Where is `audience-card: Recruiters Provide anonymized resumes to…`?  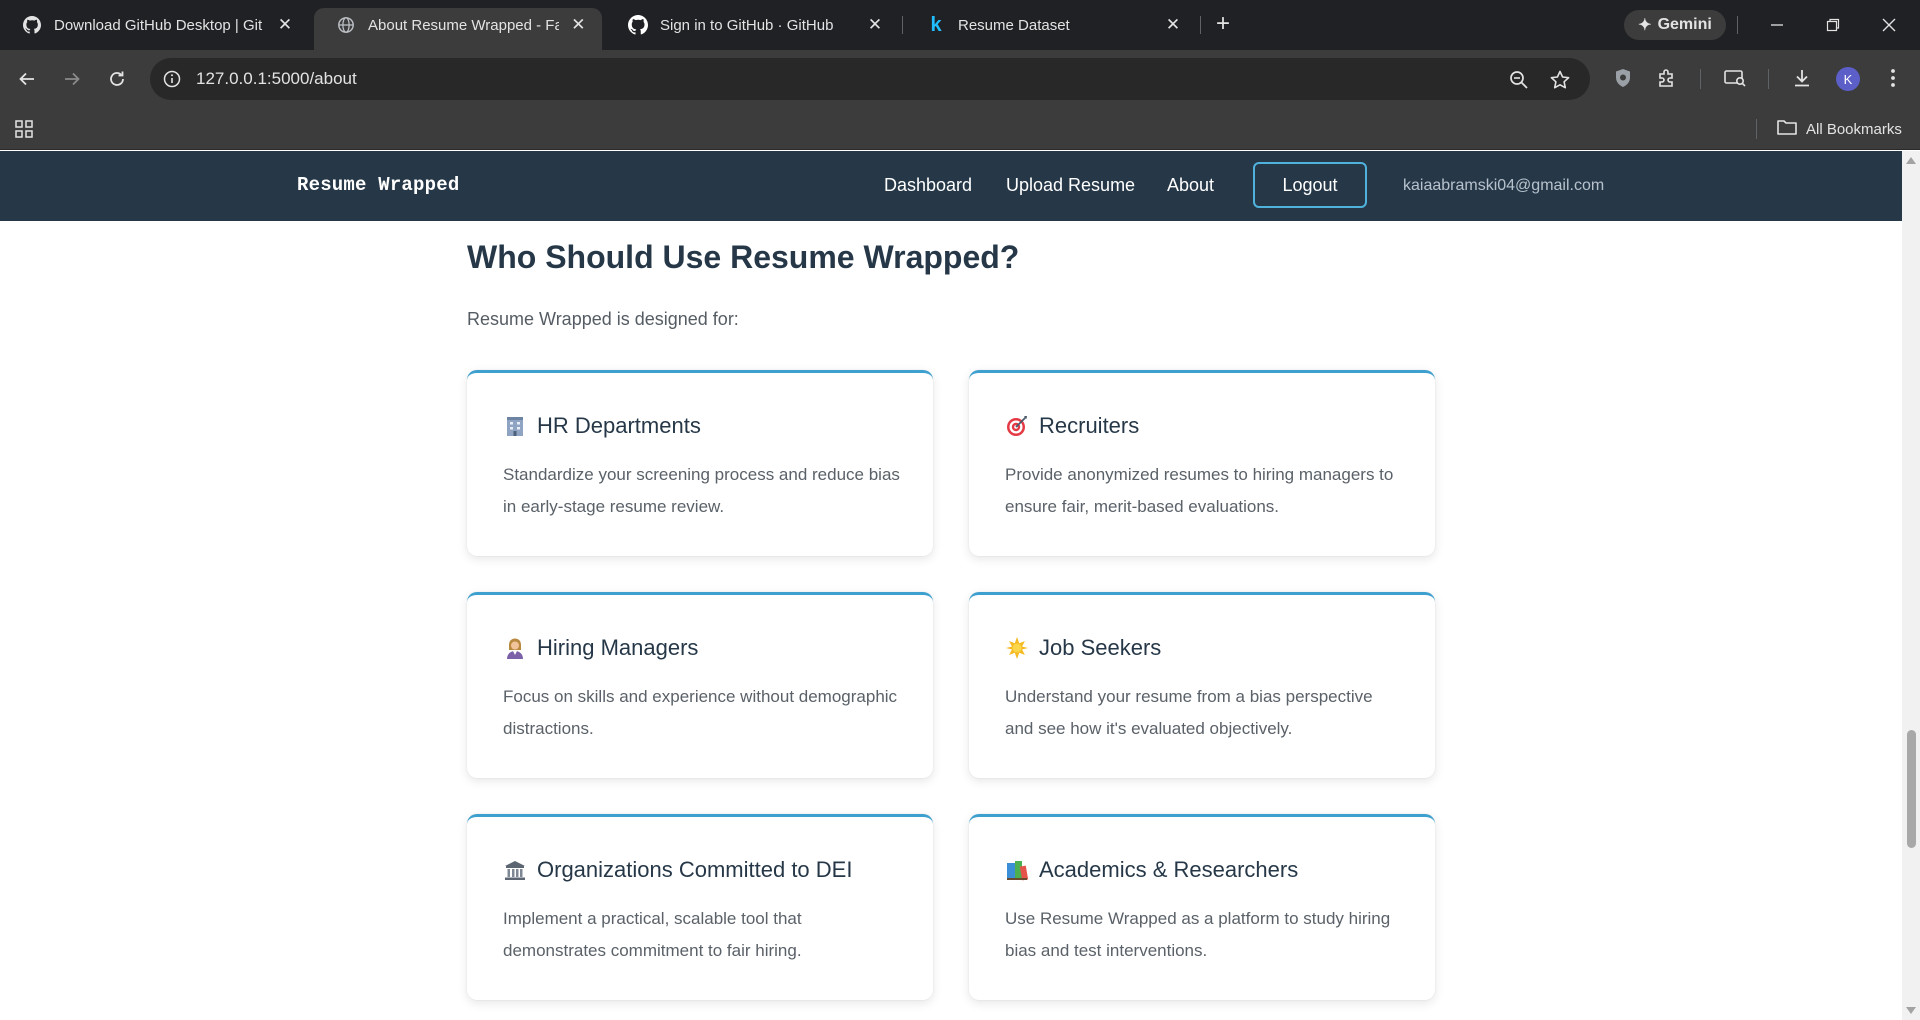 audience-card: Recruiters Provide anonymized resumes to… is located at coordinates (1202, 463).